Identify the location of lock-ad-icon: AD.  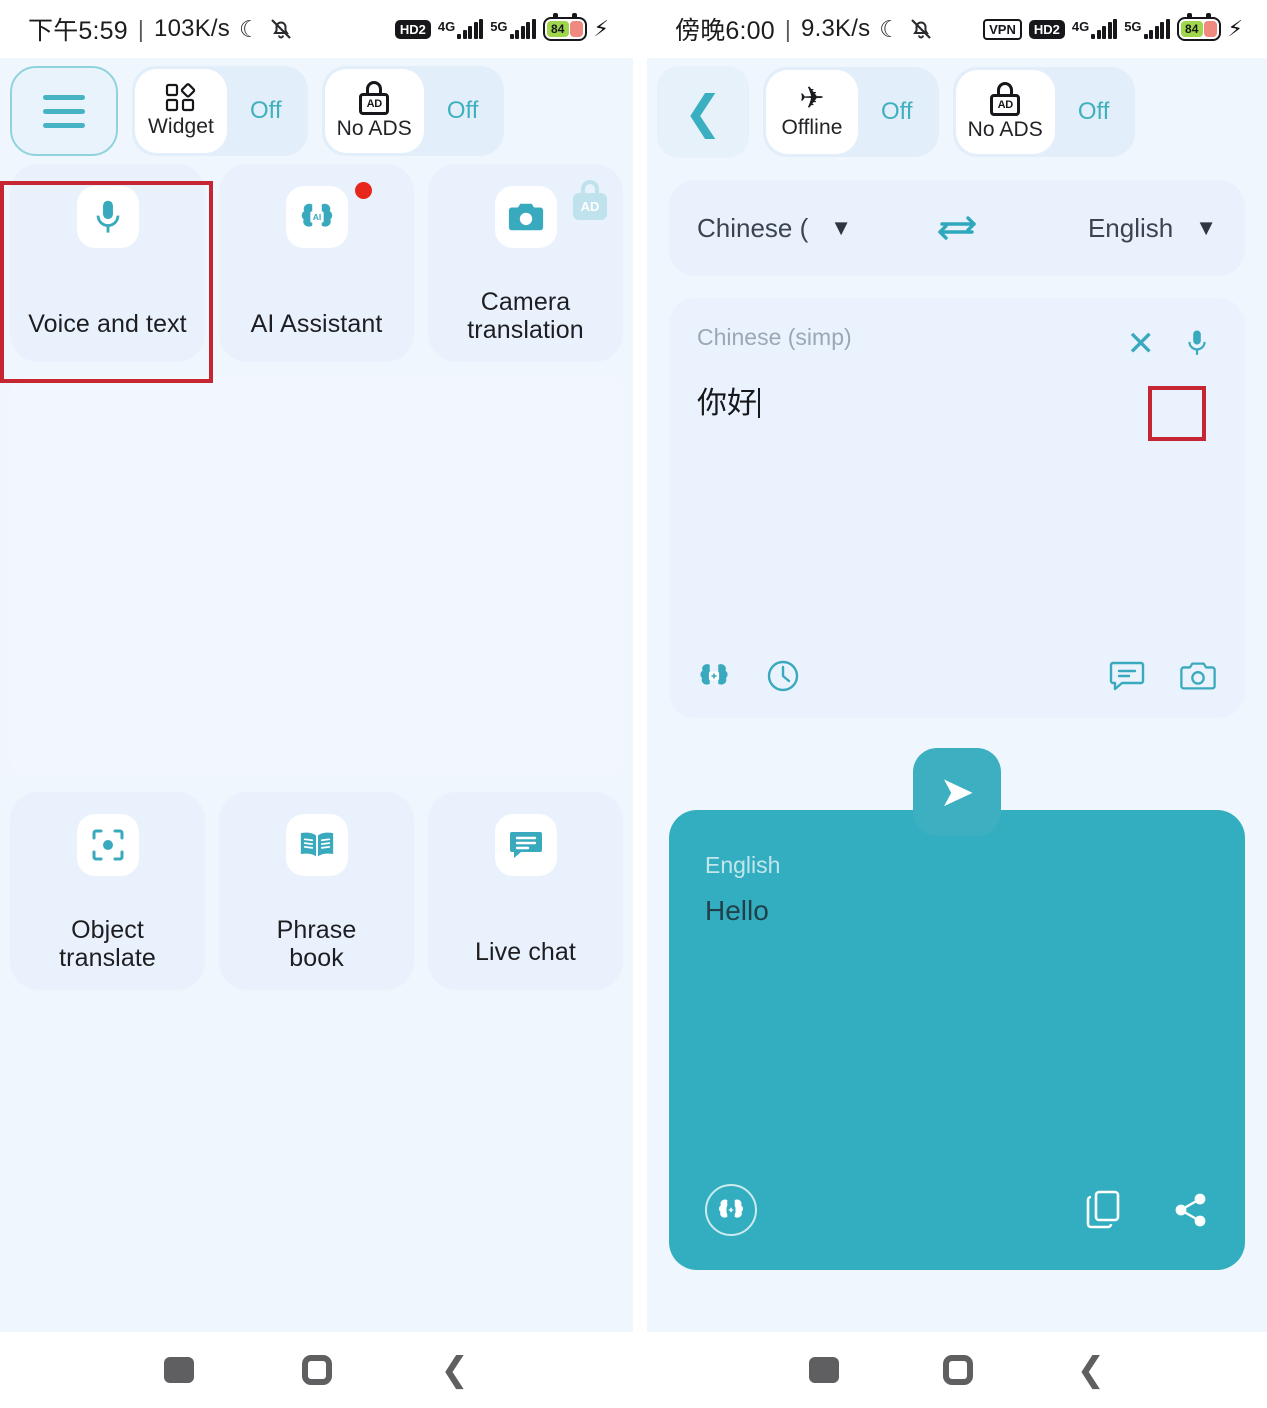
(374, 98).